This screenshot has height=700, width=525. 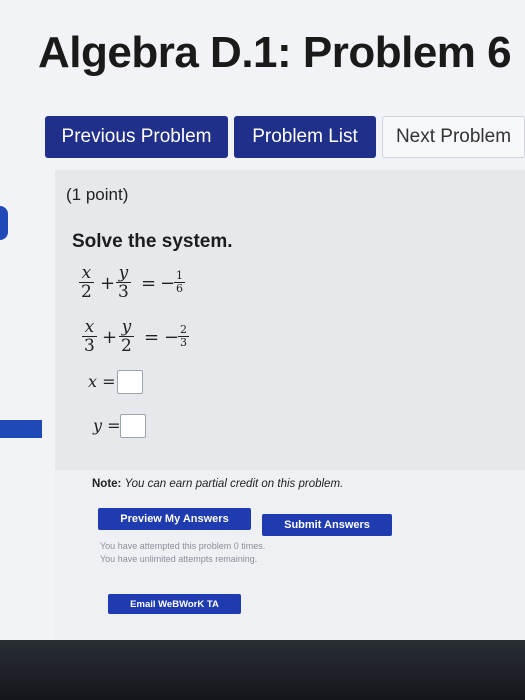 What do you see at coordinates (107, 484) in the screenshot?
I see `note-label: Note:` at bounding box center [107, 484].